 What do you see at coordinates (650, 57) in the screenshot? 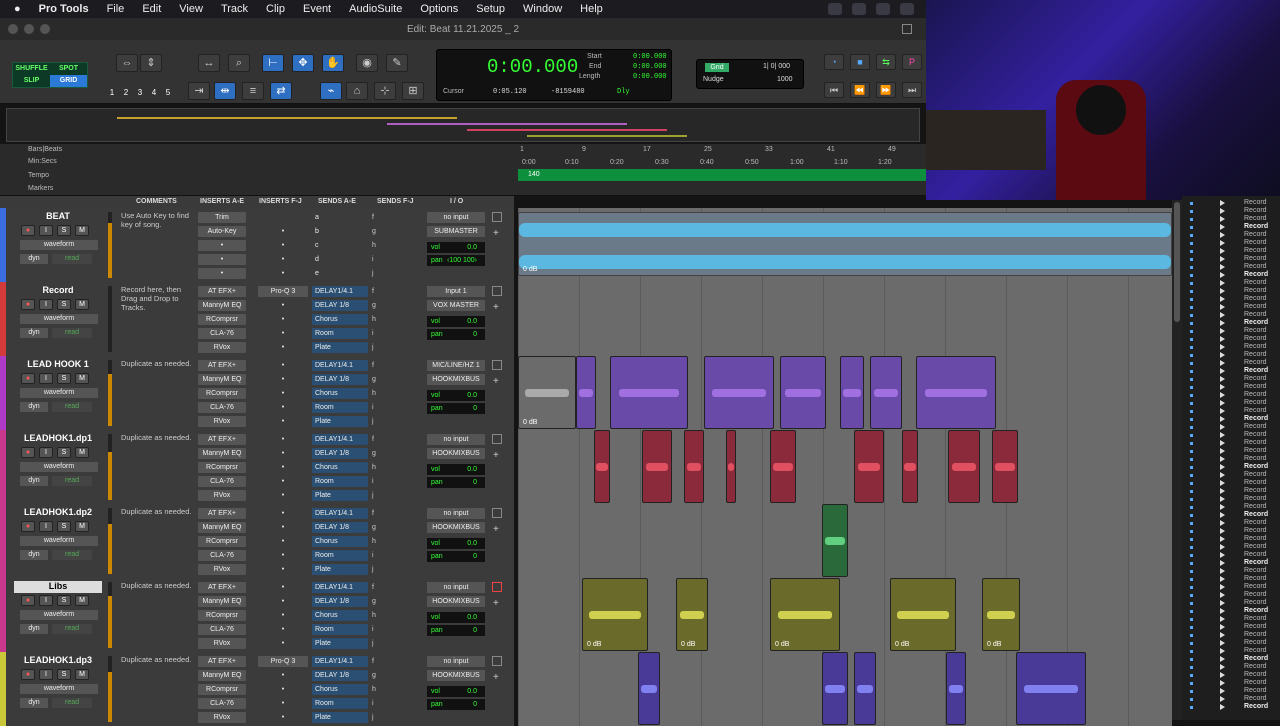
I see `start-value: 0:00.000` at bounding box center [650, 57].